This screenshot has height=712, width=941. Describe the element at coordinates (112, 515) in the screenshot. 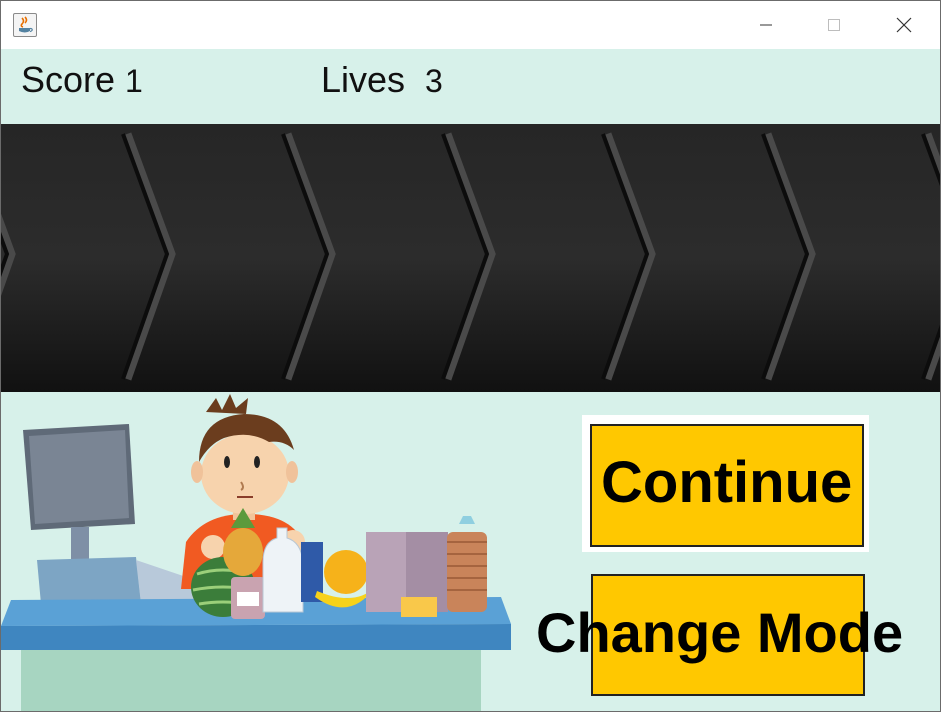

I see `monitor-icon` at that location.